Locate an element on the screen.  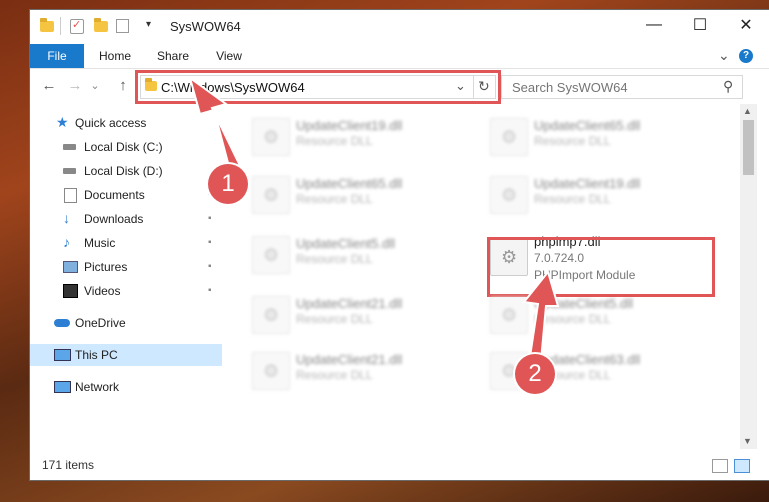
address-highlight is located at coordinates (318, 87).